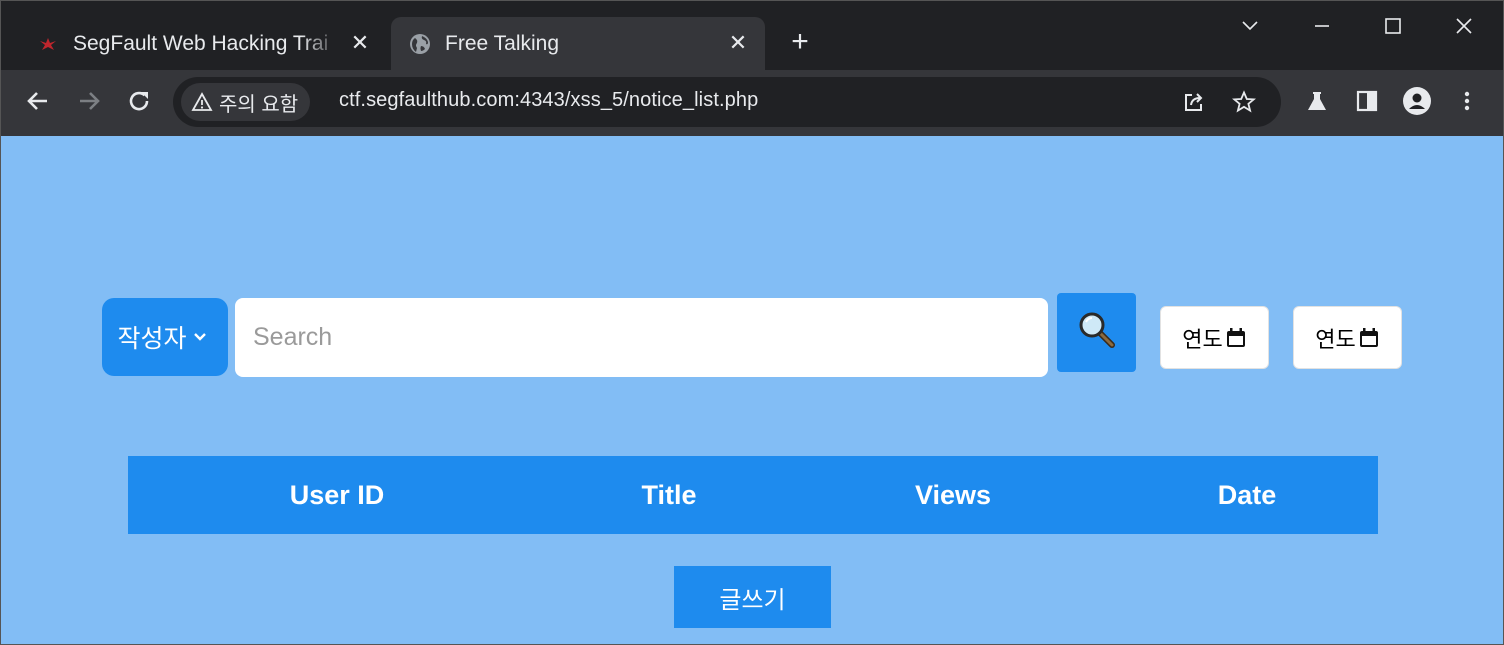 Image resolution: width=1504 pixels, height=645 pixels. What do you see at coordinates (1367, 101) in the screenshot?
I see `side-panel-icon` at bounding box center [1367, 101].